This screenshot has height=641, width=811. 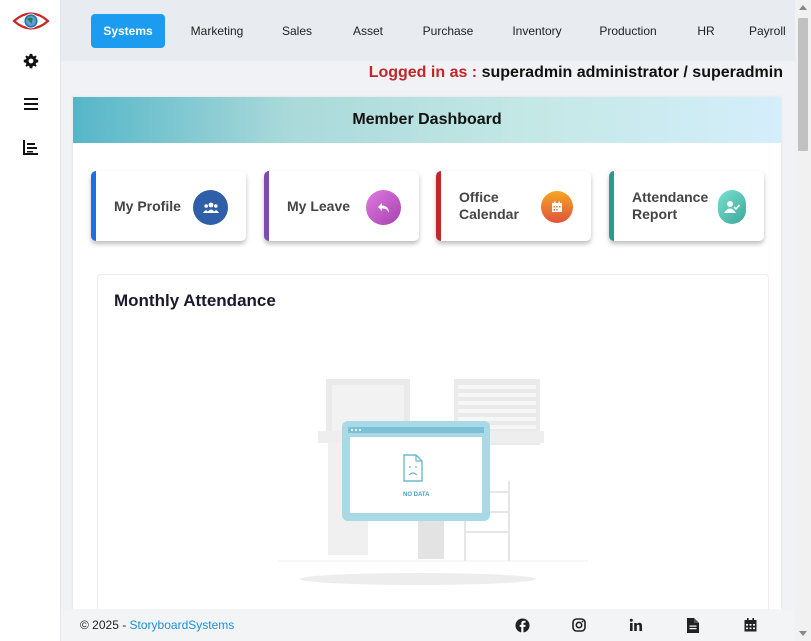 I want to click on tab-hr: HR, so click(x=706, y=31).